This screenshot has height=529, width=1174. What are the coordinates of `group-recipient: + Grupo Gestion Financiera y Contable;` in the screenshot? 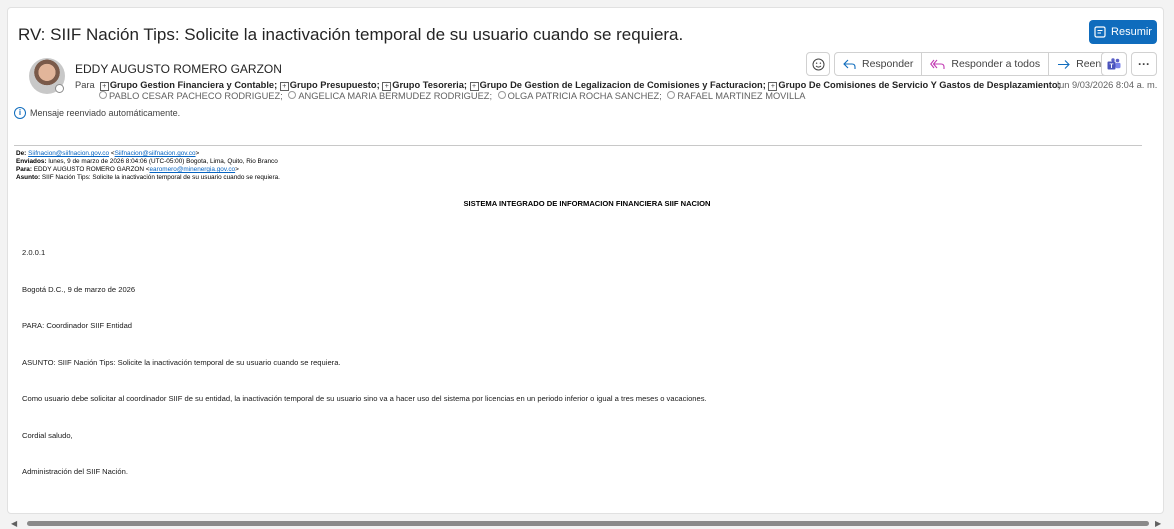 It's located at (188, 85).